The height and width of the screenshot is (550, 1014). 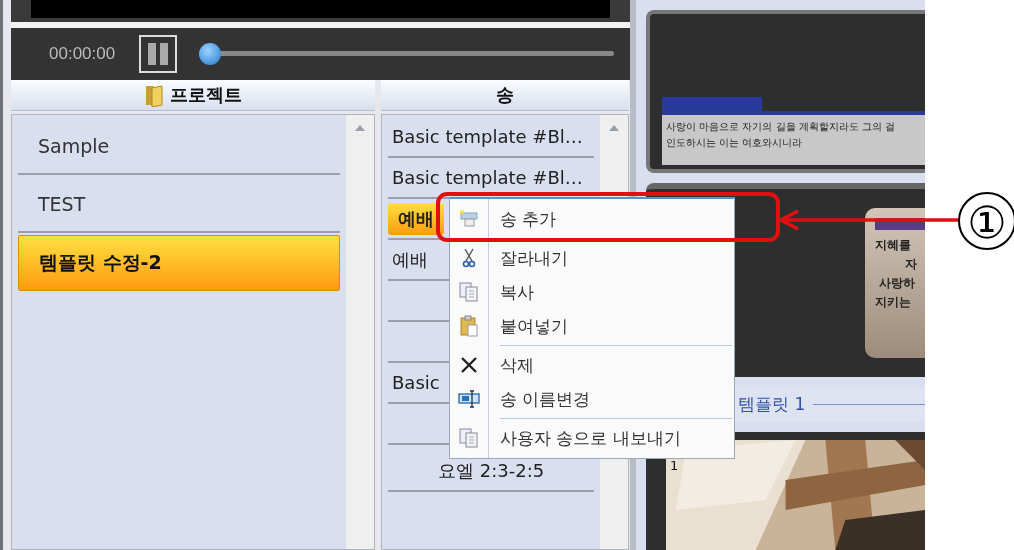 I want to click on rename-icon, so click(x=469, y=399).